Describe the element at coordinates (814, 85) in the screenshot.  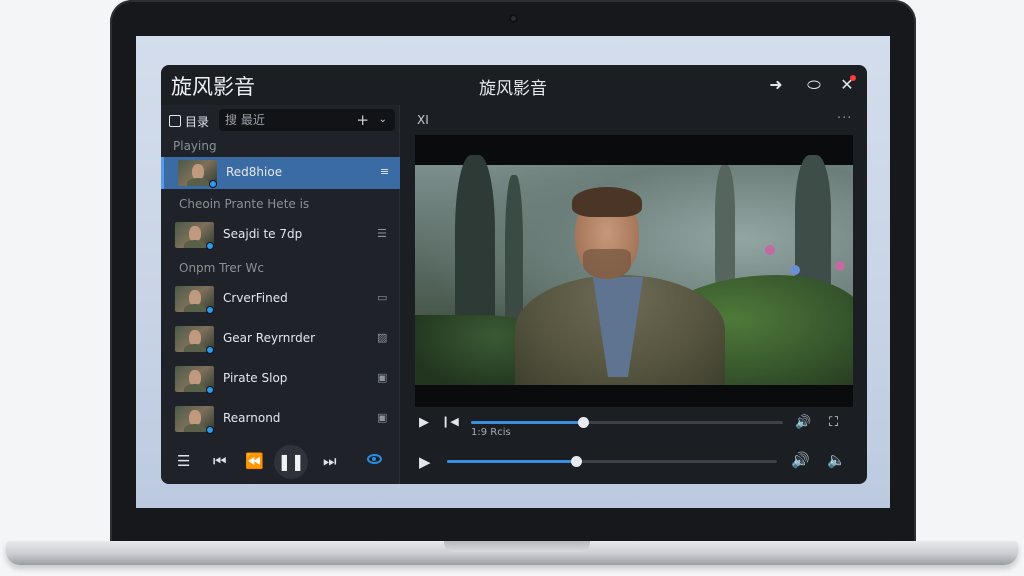
I see `restore-icon: ⬭` at that location.